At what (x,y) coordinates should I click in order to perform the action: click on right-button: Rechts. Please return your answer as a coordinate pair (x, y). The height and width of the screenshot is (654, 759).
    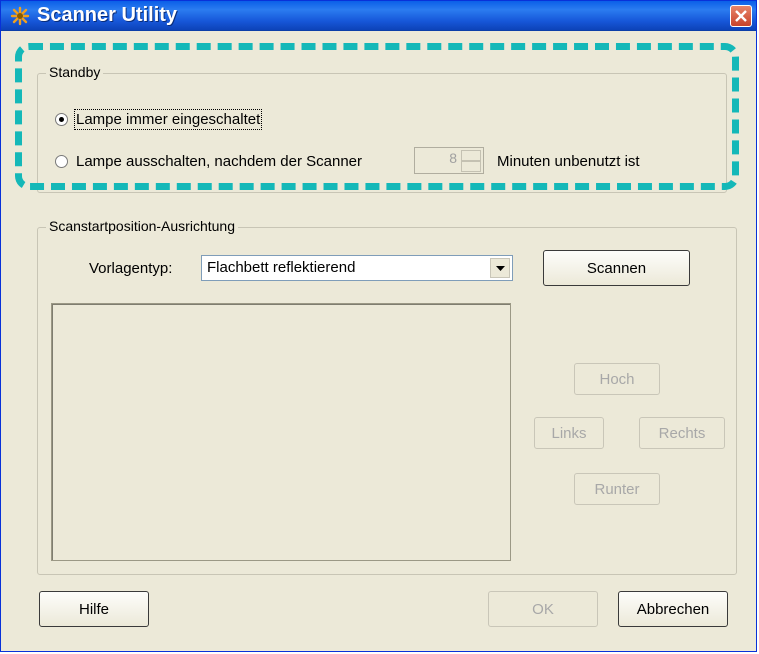
    Looking at the image, I should click on (682, 433).